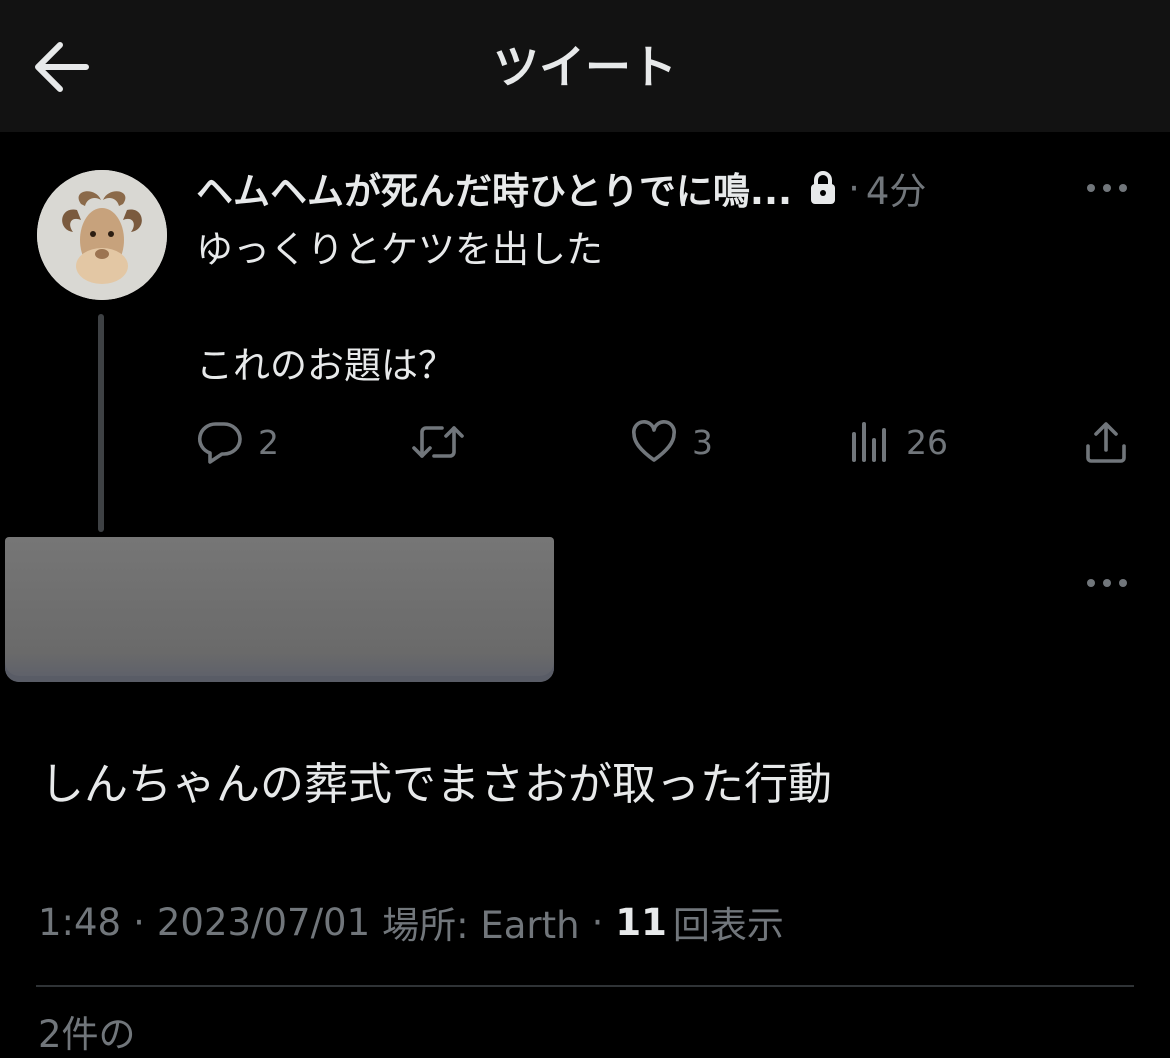 The height and width of the screenshot is (1058, 1170). I want to click on main-tweet-text: しんちゃんの葬式でまさおが取った行動, so click(436, 784).